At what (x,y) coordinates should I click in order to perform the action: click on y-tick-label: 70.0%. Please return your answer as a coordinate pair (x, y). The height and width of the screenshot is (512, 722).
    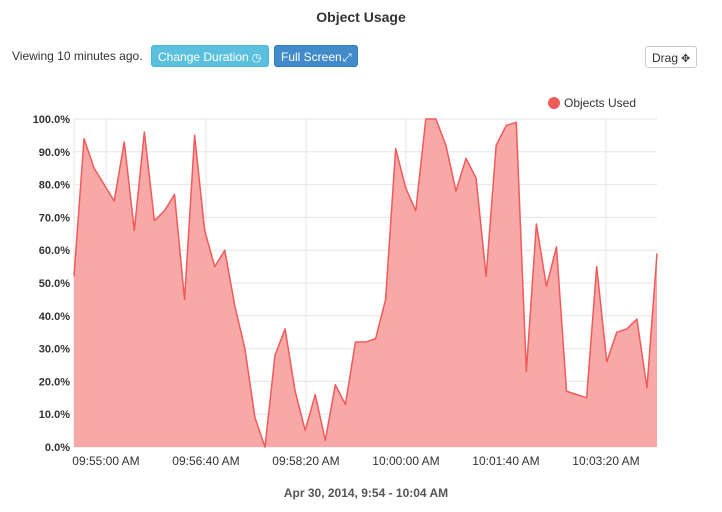
    Looking at the image, I should click on (54, 218).